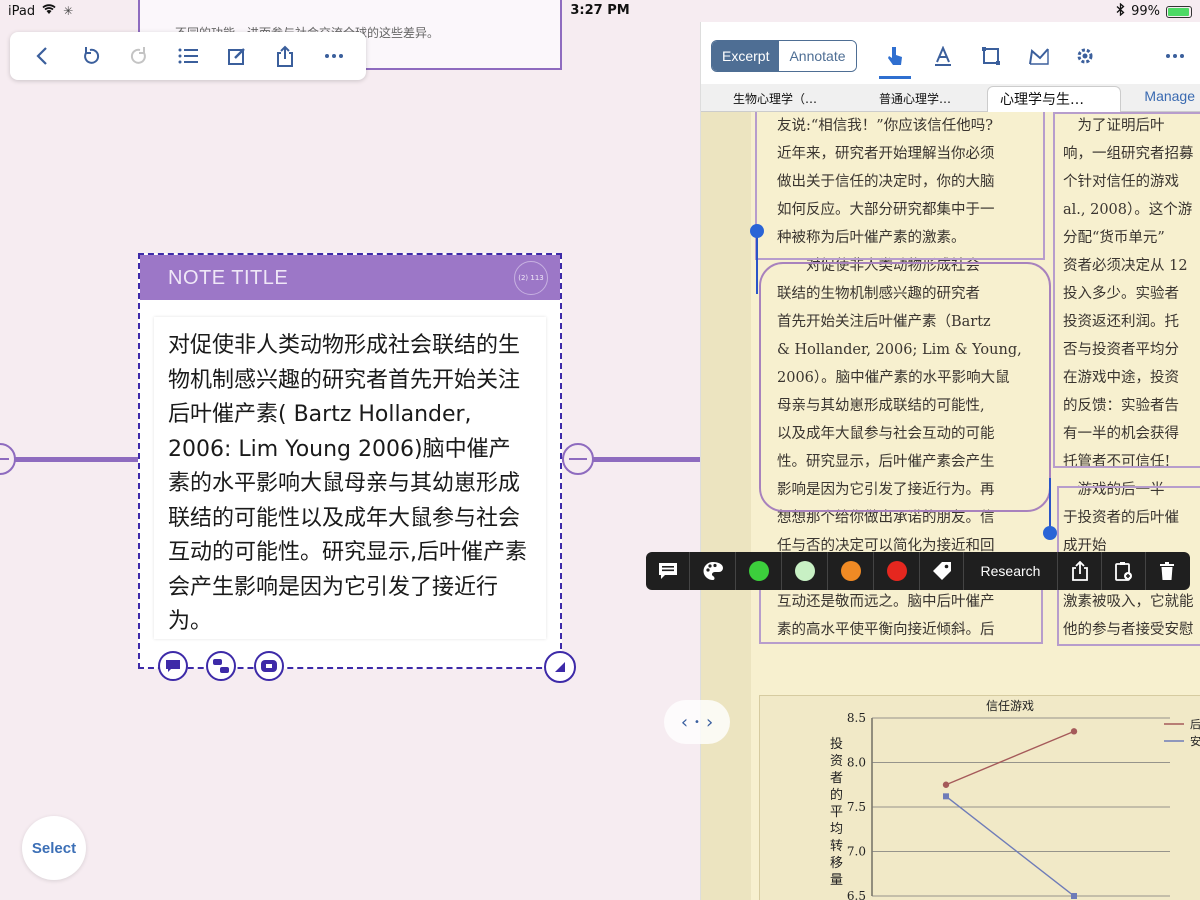  What do you see at coordinates (350, 277) in the screenshot?
I see `note-header: NOTE TITLE (2) 113` at bounding box center [350, 277].